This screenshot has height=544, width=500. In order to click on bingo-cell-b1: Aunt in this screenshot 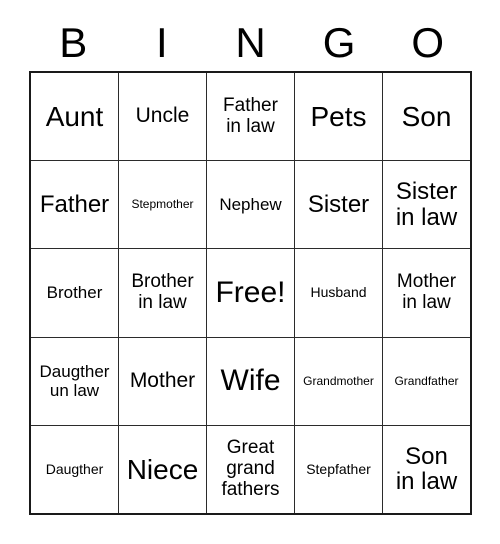, I will do `click(75, 117)`.